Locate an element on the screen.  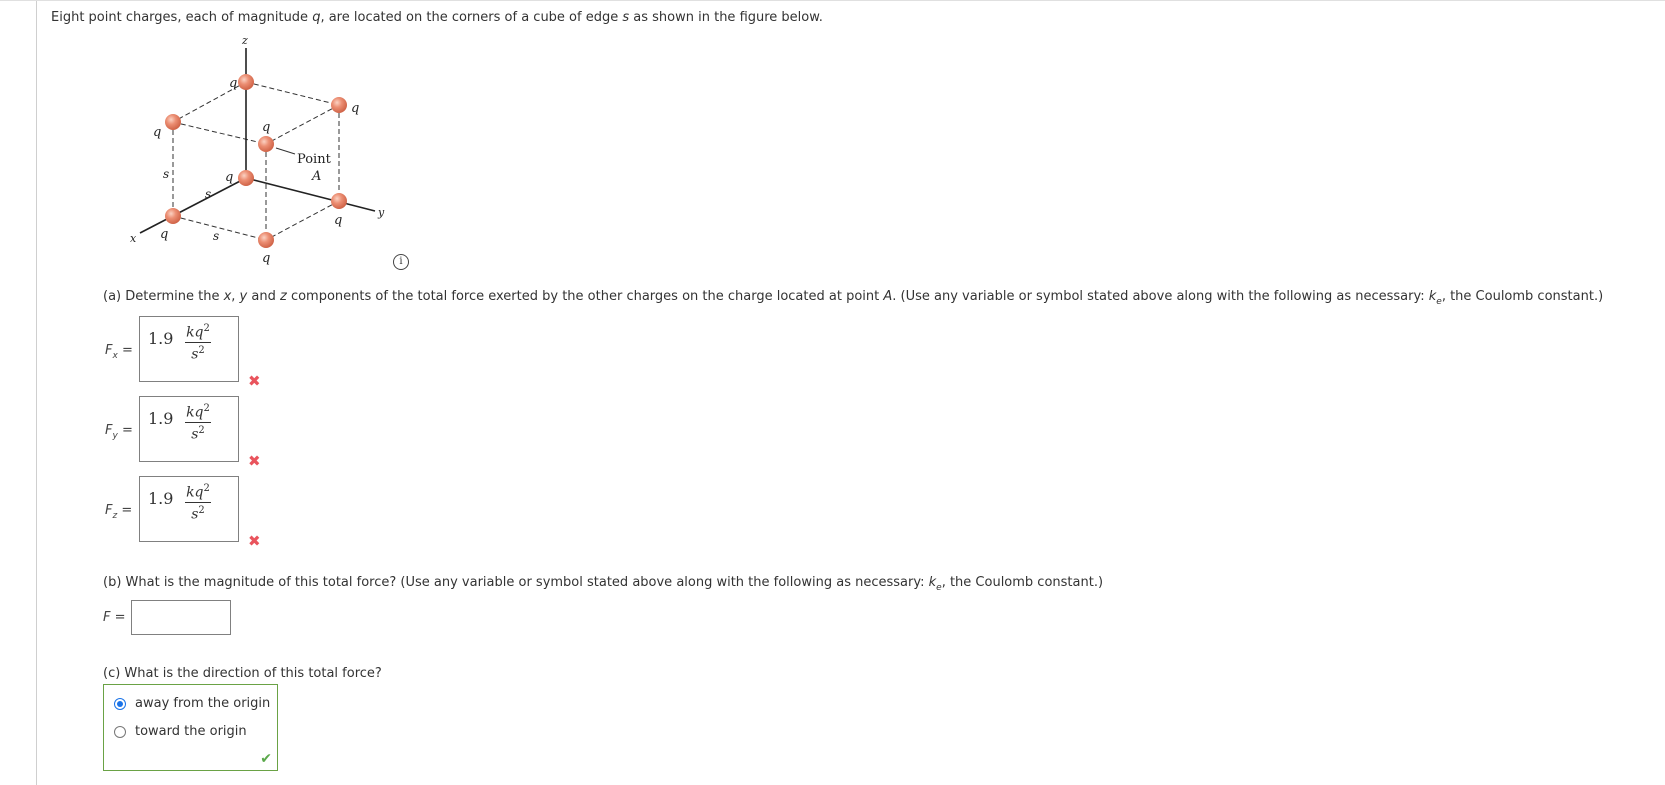
z-axis-label: z is located at coordinates (244, 40).